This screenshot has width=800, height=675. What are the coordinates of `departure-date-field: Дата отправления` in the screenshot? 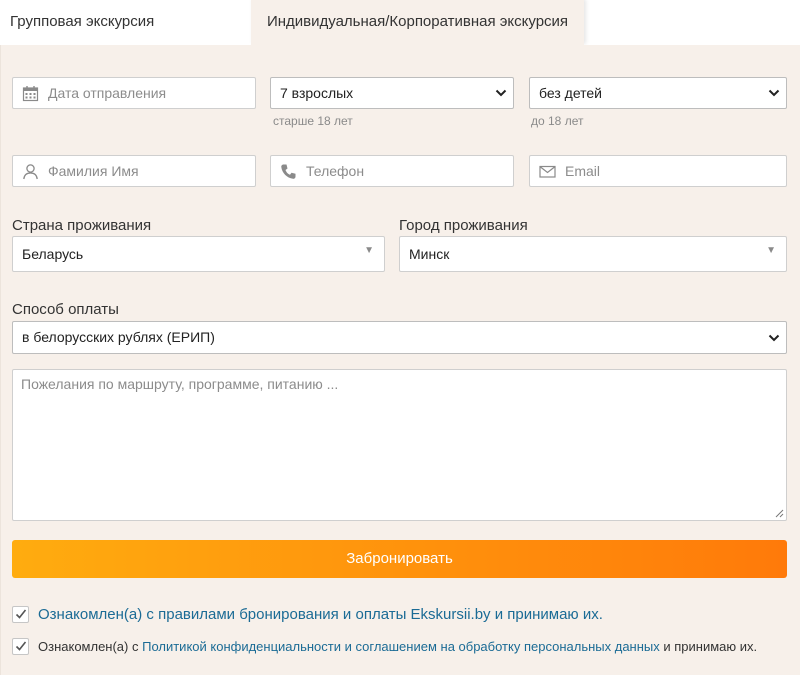 It's located at (134, 93).